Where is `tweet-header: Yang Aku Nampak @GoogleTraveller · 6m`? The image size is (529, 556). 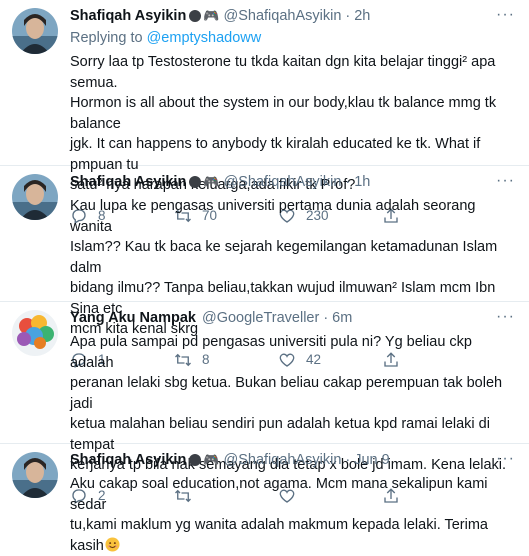 tweet-header: Yang Aku Nampak @GoogleTraveller · 6m is located at coordinates (293, 318).